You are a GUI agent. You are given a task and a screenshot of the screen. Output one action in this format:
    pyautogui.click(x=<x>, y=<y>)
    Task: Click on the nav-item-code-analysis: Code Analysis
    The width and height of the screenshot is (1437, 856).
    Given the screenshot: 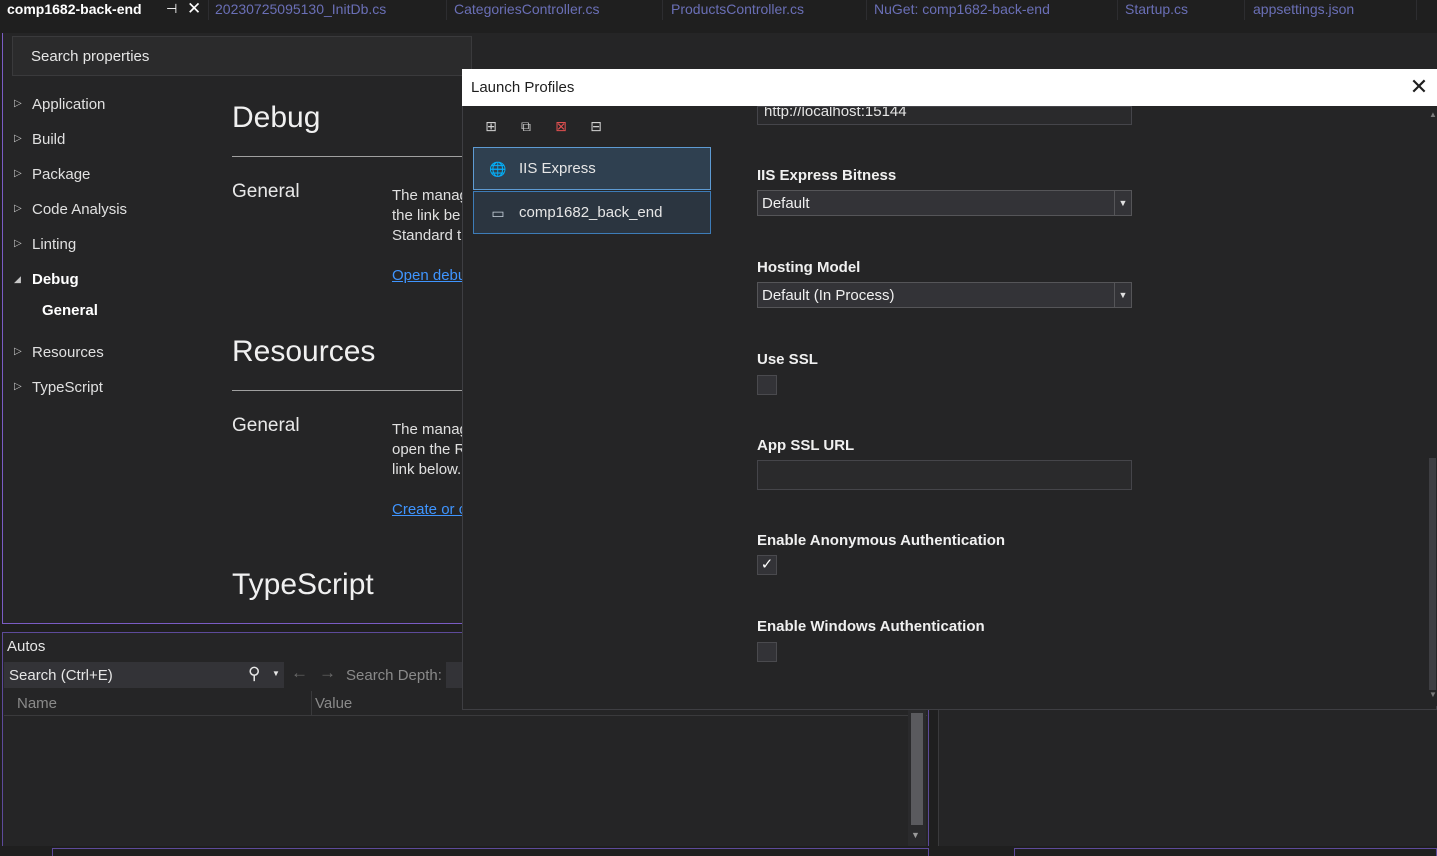 What is the action you would take?
    pyautogui.click(x=79, y=209)
    